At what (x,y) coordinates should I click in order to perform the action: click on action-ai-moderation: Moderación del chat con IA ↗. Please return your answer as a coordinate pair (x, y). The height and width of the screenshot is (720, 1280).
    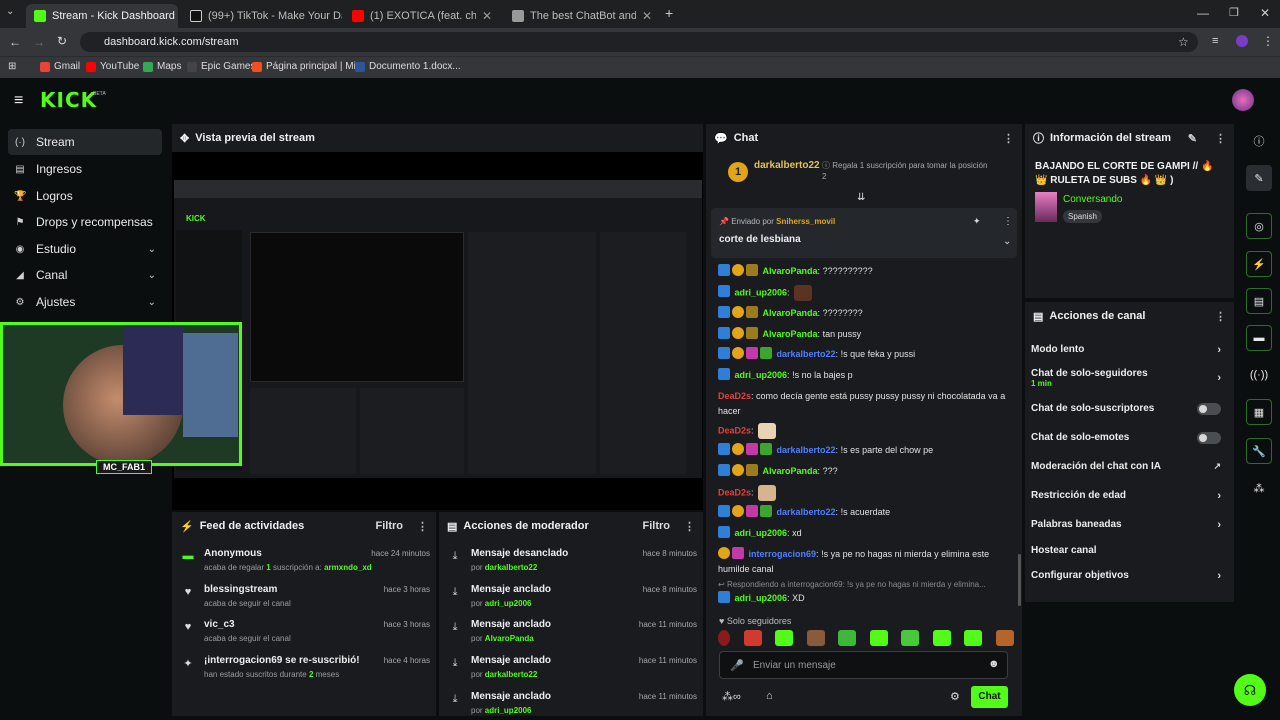
    Looking at the image, I should click on (1129, 468).